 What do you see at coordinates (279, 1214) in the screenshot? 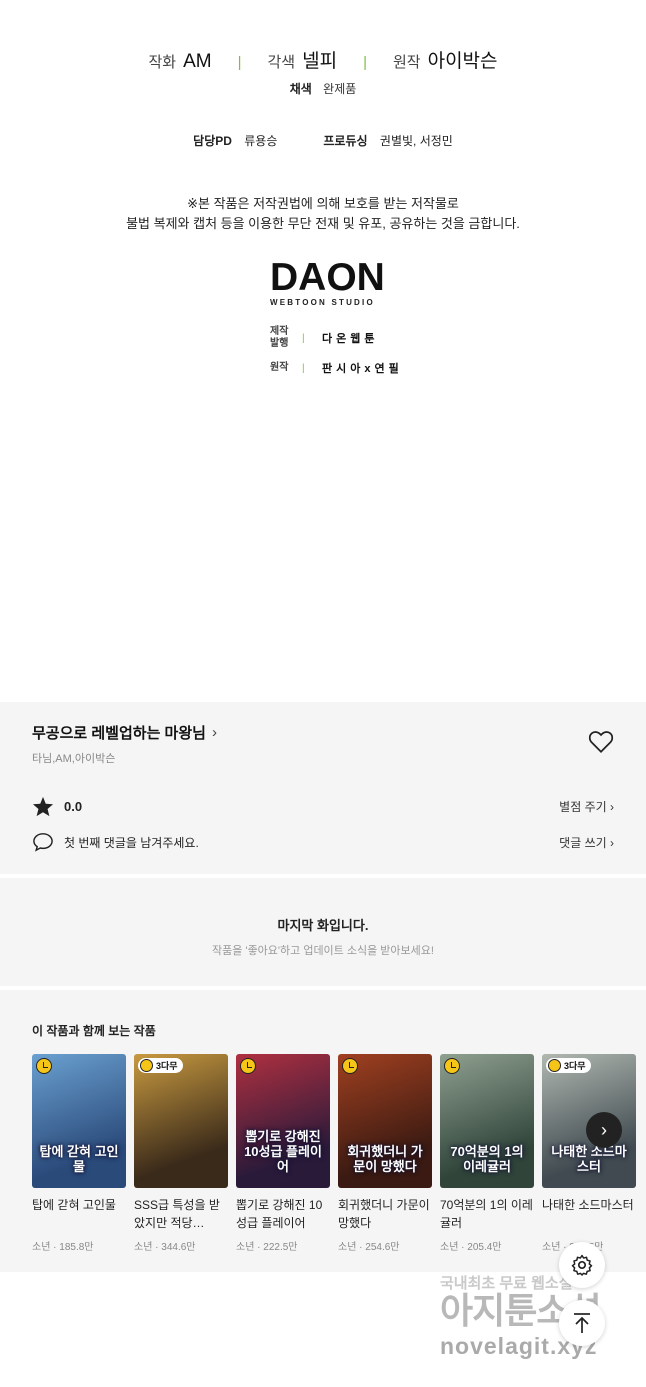
I see `recommendation-title: 뽑기로 강해진 10성급 플레이어` at bounding box center [279, 1214].